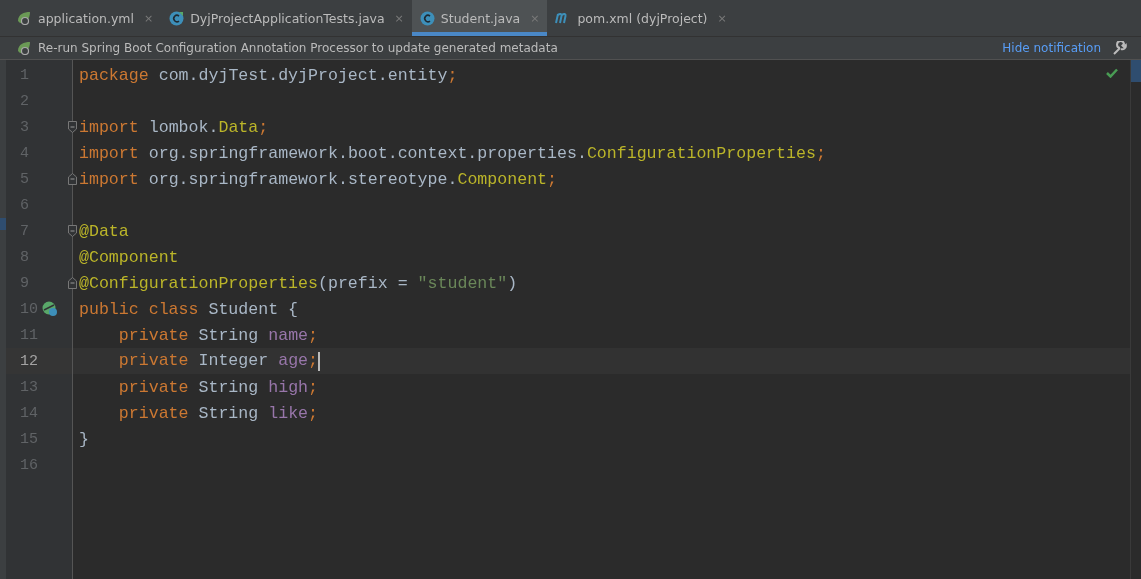 The height and width of the screenshot is (579, 1141). What do you see at coordinates (104, 231) in the screenshot?
I see `code-line: @Data` at bounding box center [104, 231].